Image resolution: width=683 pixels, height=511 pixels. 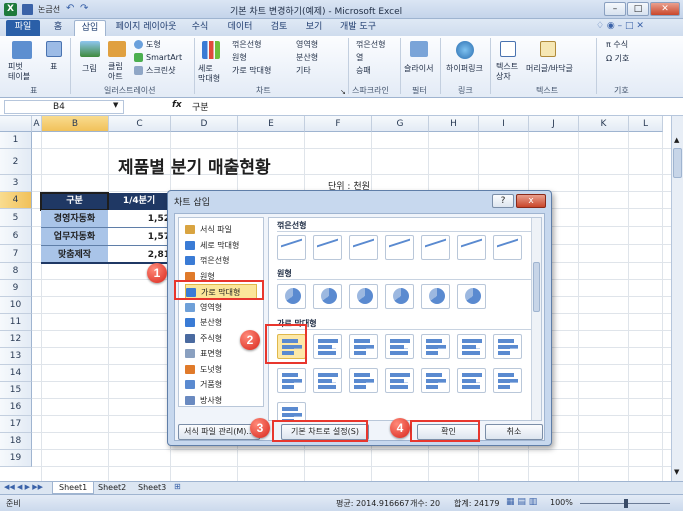 What do you see at coordinates (16, 458) in the screenshot?
I see `row-header: 19` at bounding box center [16, 458].